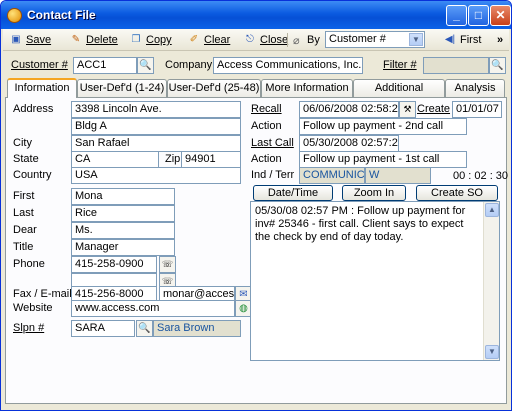  Describe the element at coordinates (374, 193) in the screenshot. I see `zoom-in-button: Zoom In` at that location.